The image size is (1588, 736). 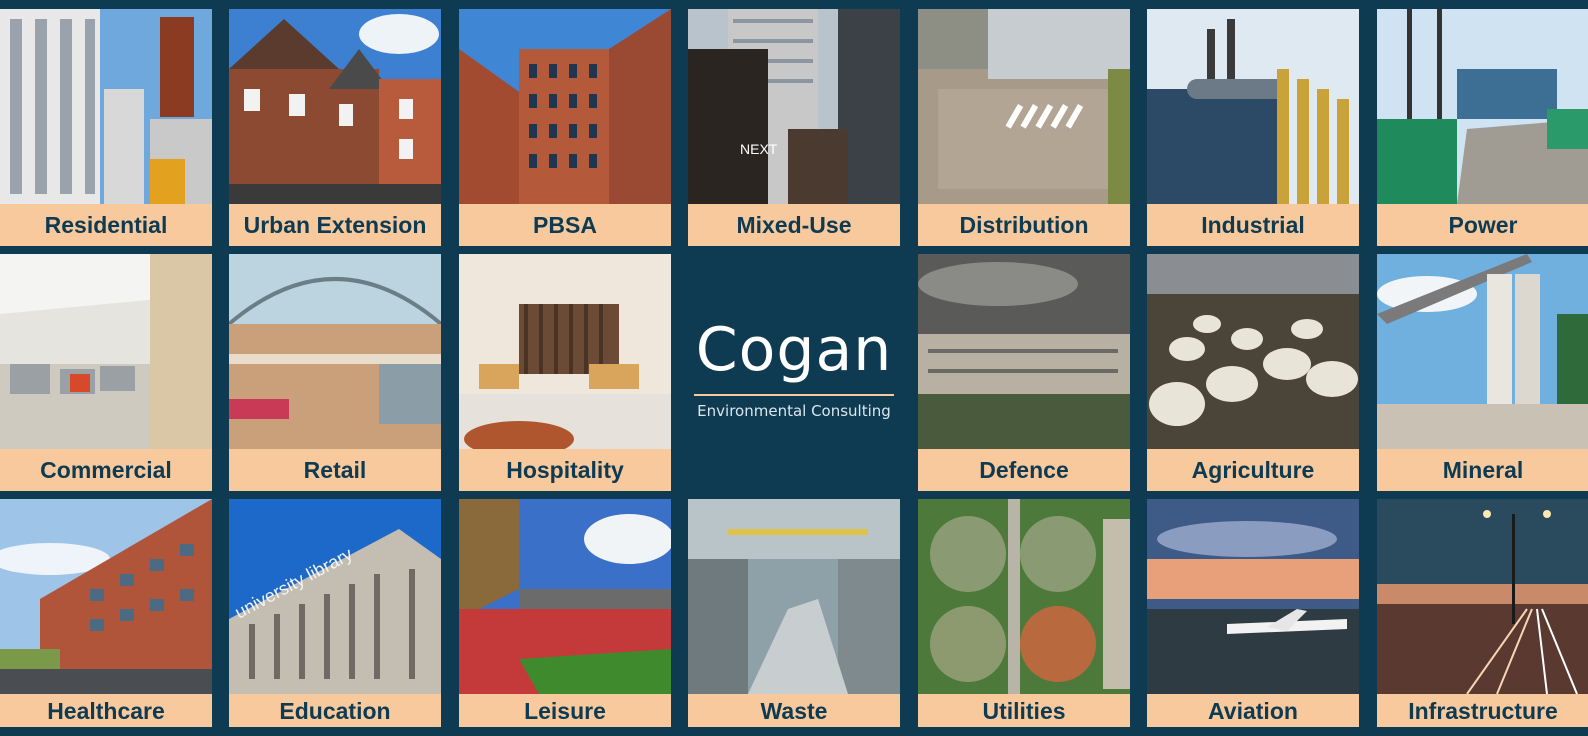 I want to click on sector-tile-education: university library Education, so click(x=335, y=617).